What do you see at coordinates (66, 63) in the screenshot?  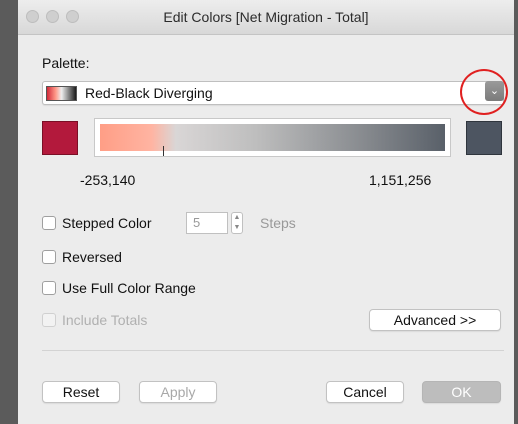 I see `palette-label: Palette:` at bounding box center [66, 63].